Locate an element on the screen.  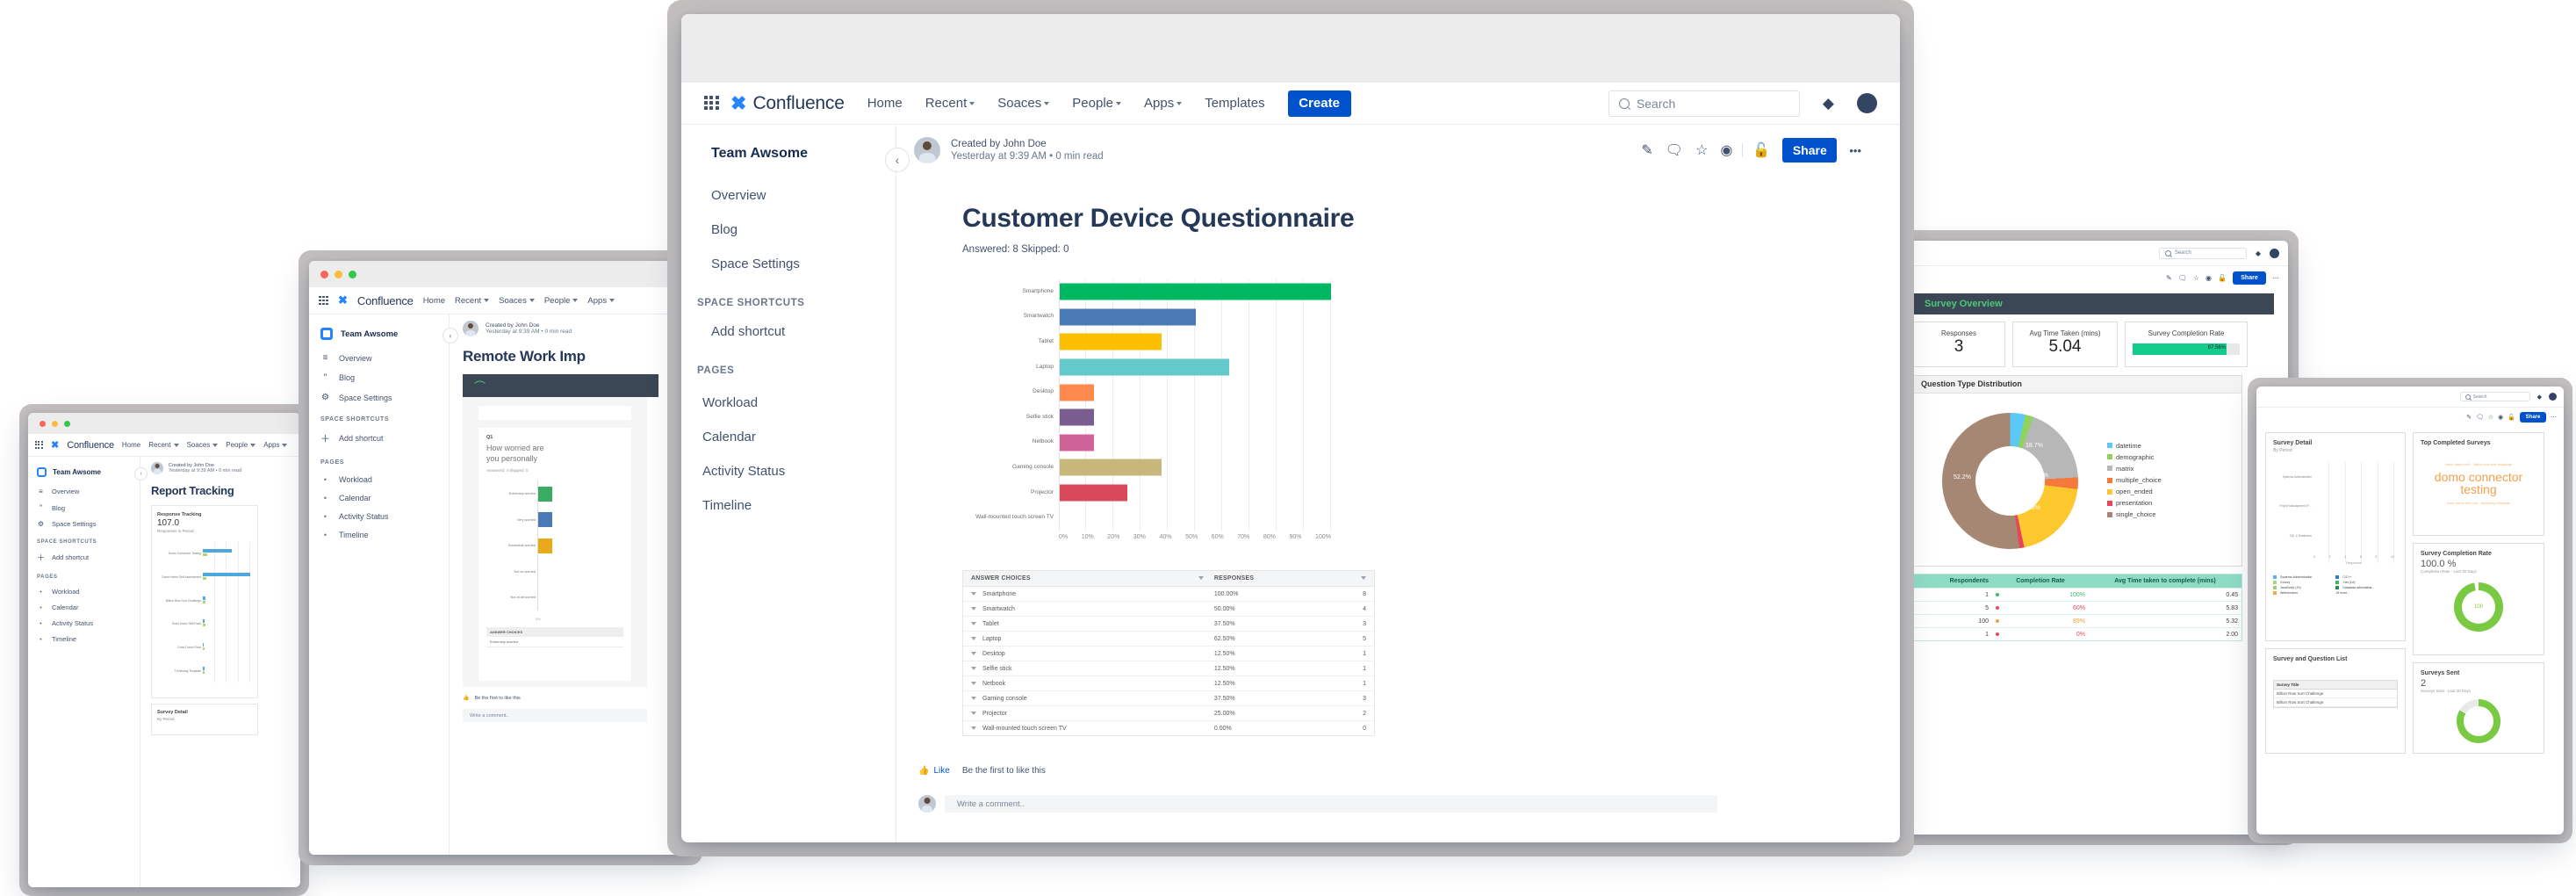
th-count-sort-icon is located at coordinates (1347, 578).